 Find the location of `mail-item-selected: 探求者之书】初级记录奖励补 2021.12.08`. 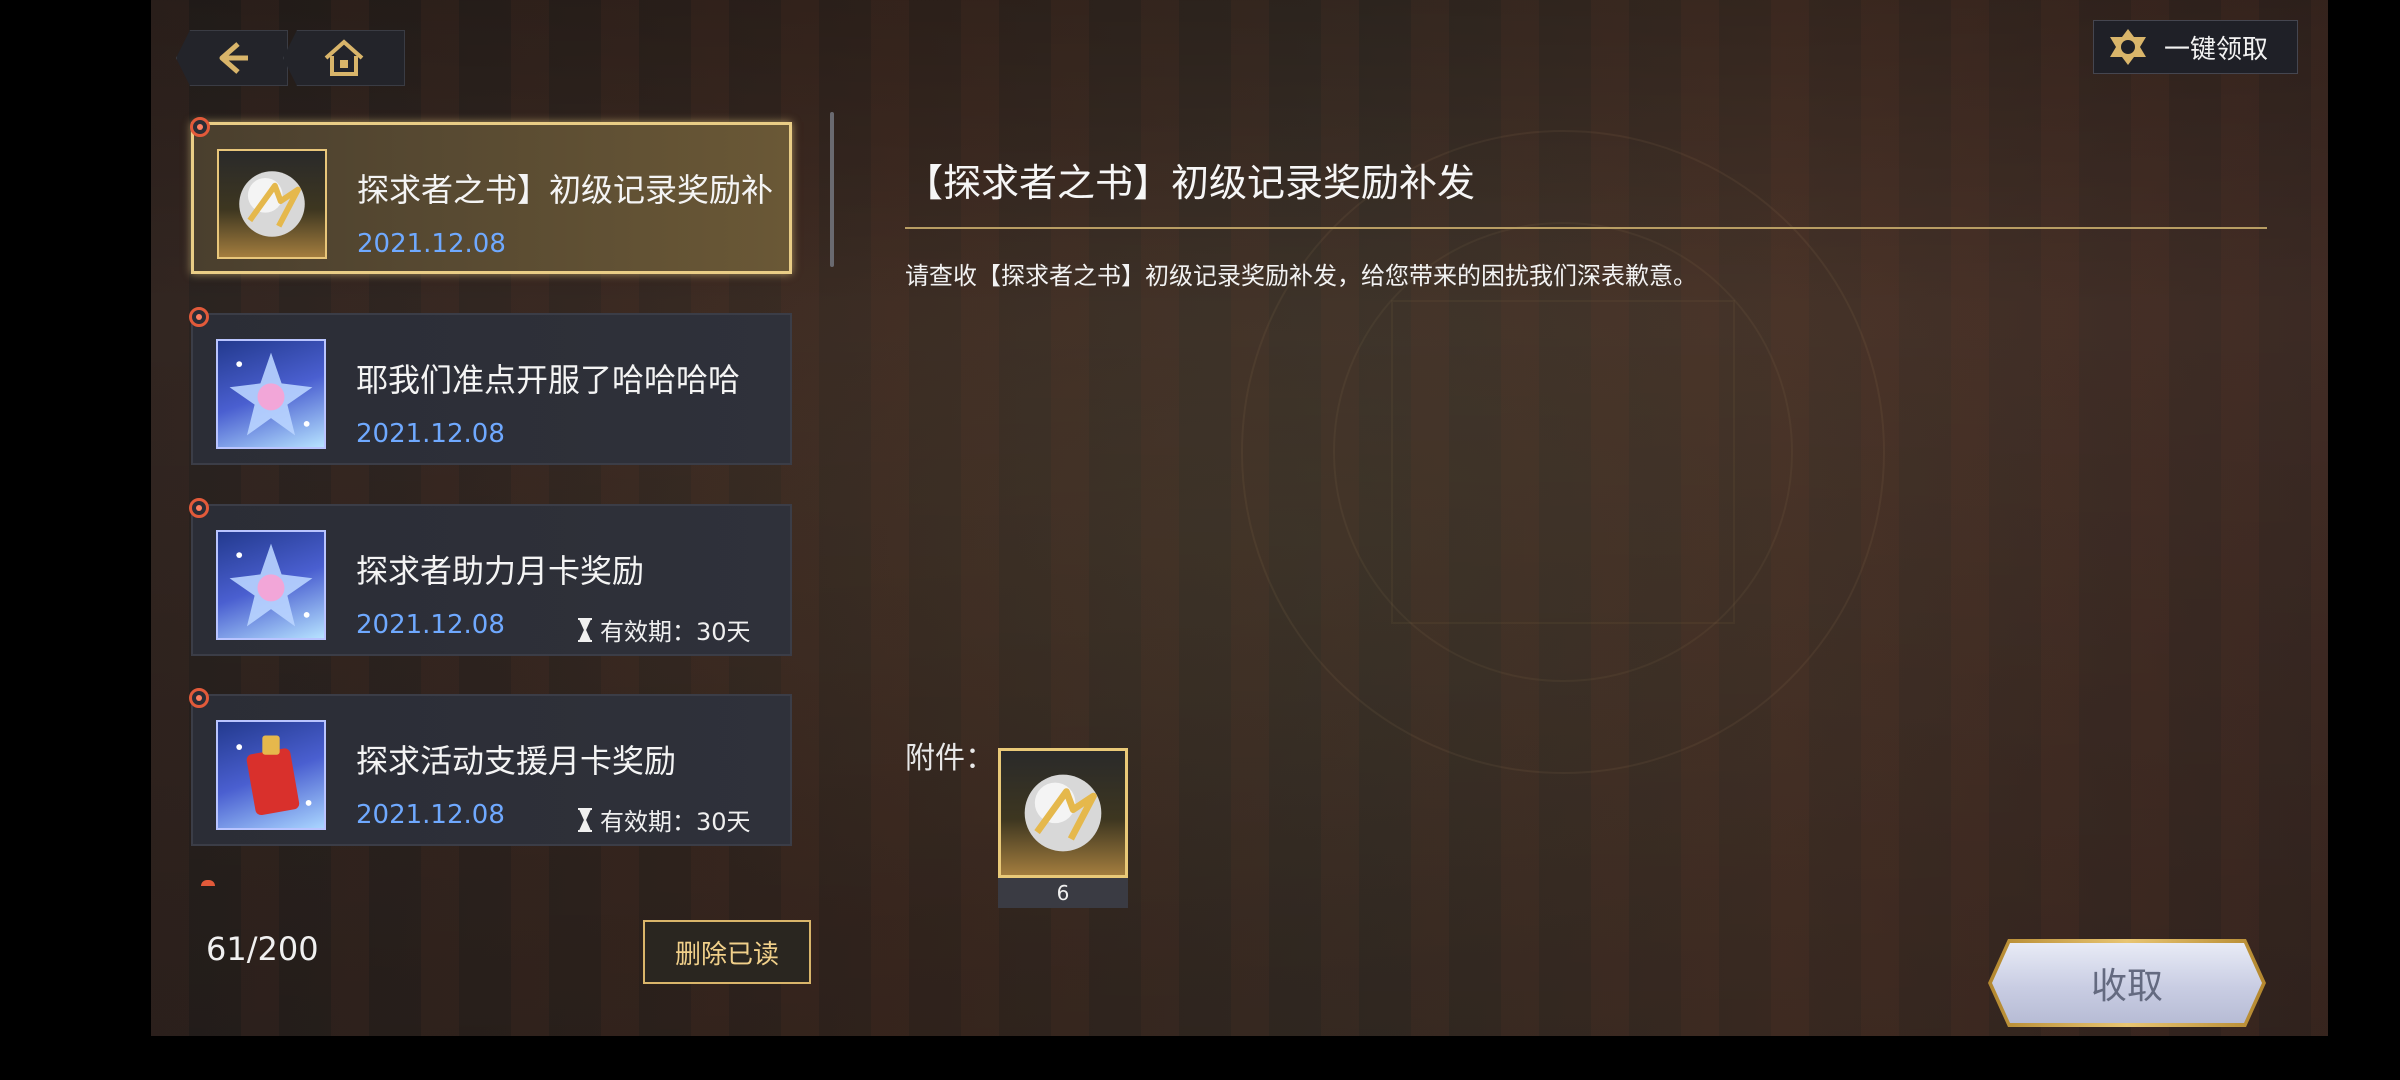

mail-item-selected: 探求者之书】初级记录奖励补 2021.12.08 is located at coordinates (491, 195).